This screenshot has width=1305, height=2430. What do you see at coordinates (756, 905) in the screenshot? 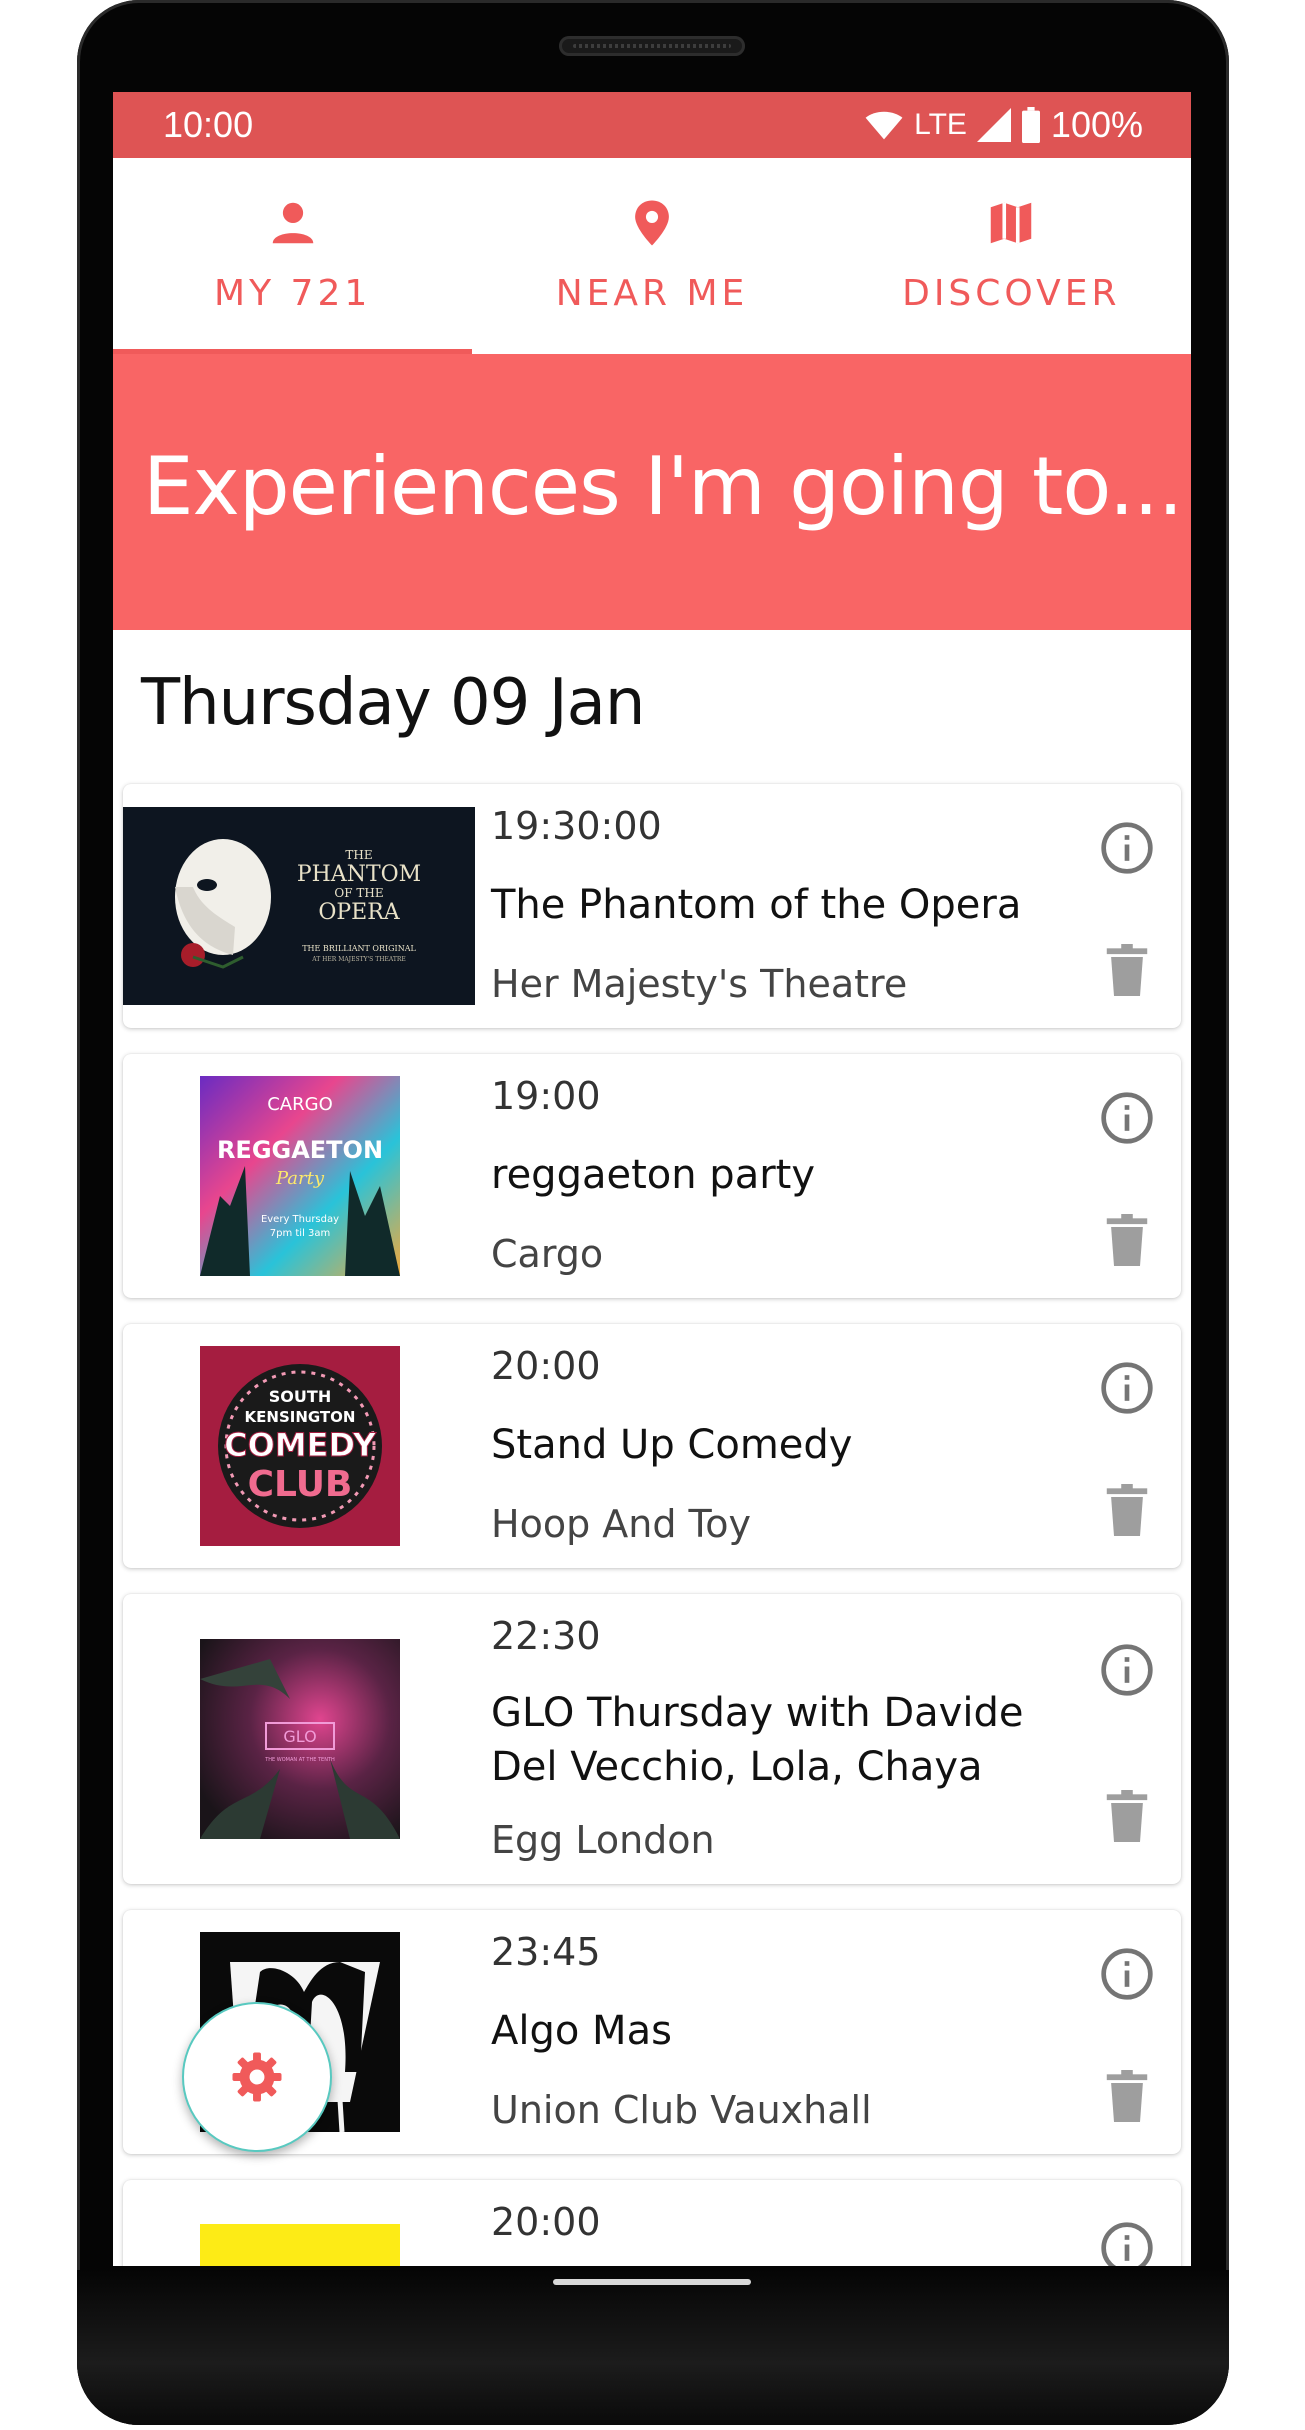
I see `event-title: The Phantom of the Opera` at bounding box center [756, 905].